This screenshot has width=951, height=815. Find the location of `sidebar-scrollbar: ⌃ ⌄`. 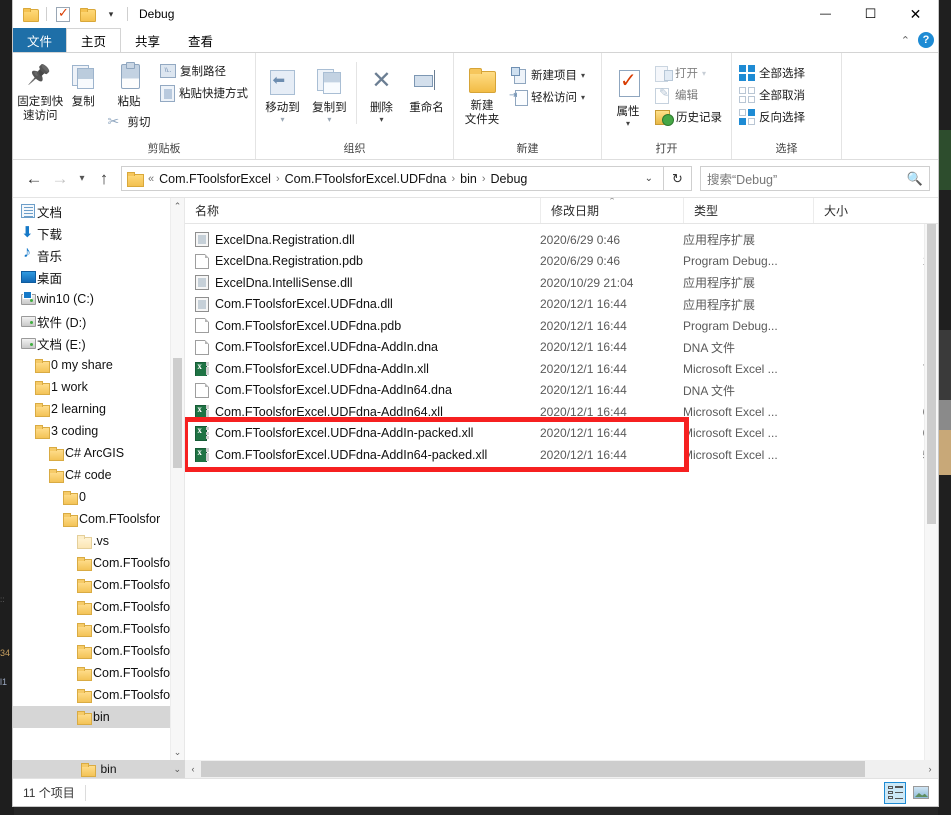

sidebar-scrollbar: ⌃ ⌄ is located at coordinates (177, 479).